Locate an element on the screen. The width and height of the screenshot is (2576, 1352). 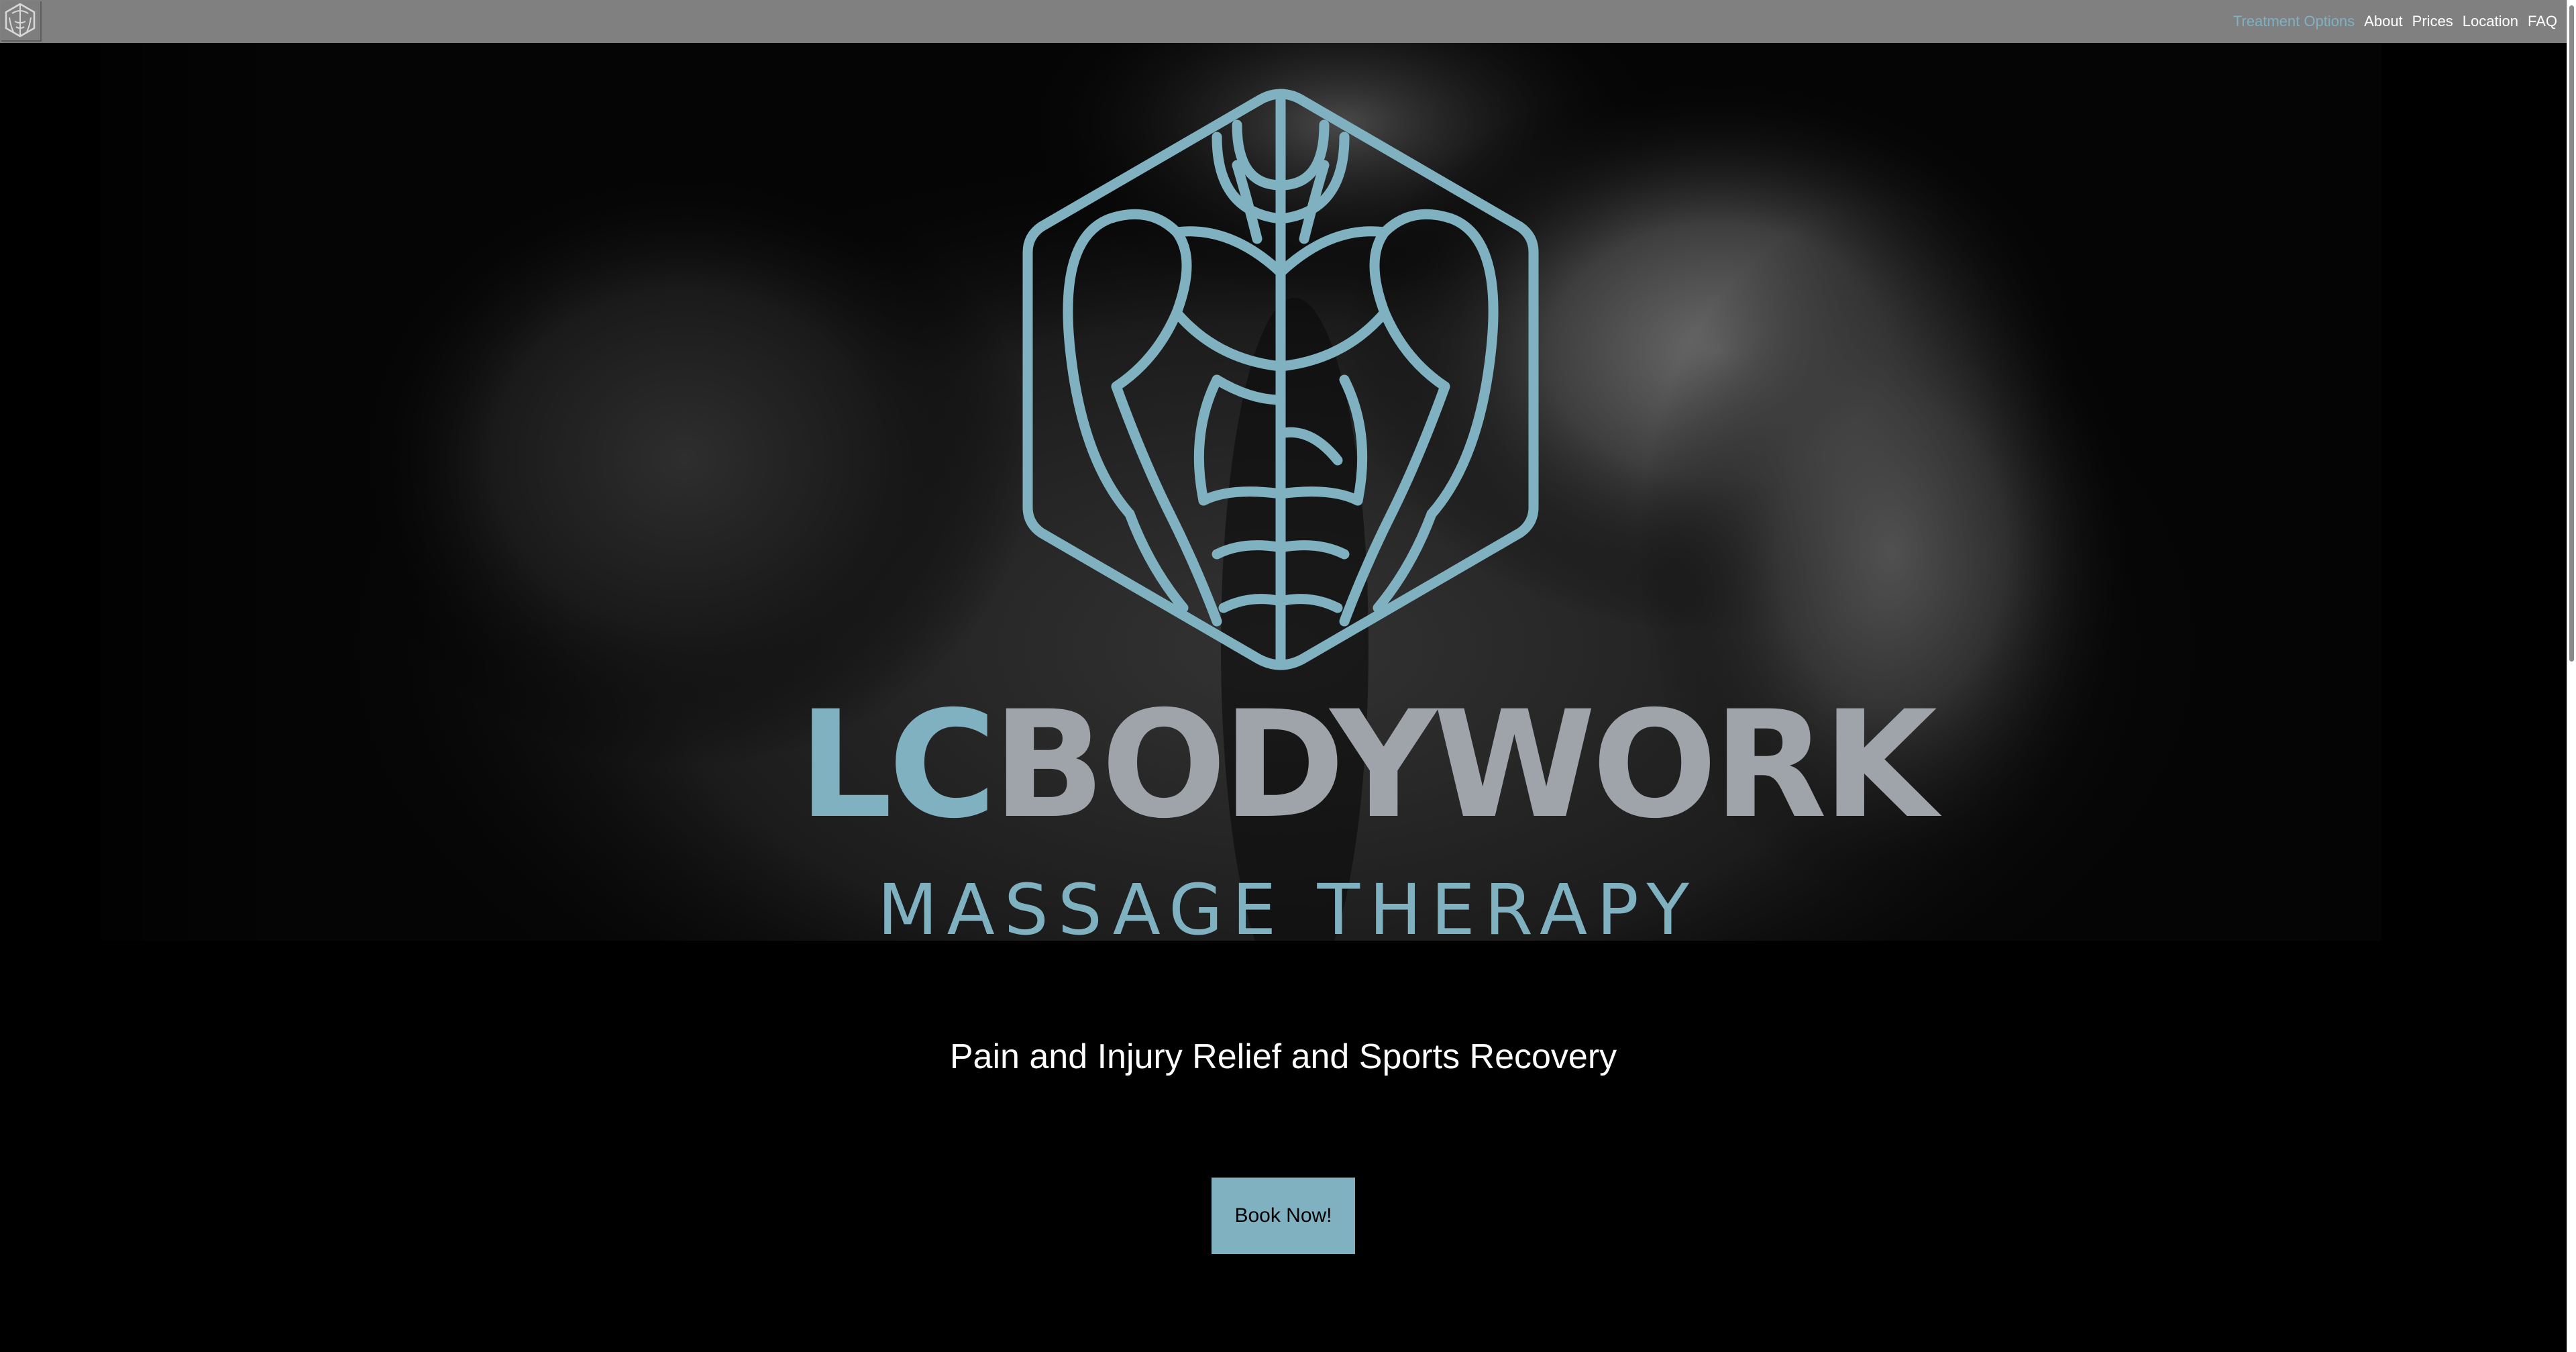
vertical-scrollbar is located at coordinates (2571, 676).